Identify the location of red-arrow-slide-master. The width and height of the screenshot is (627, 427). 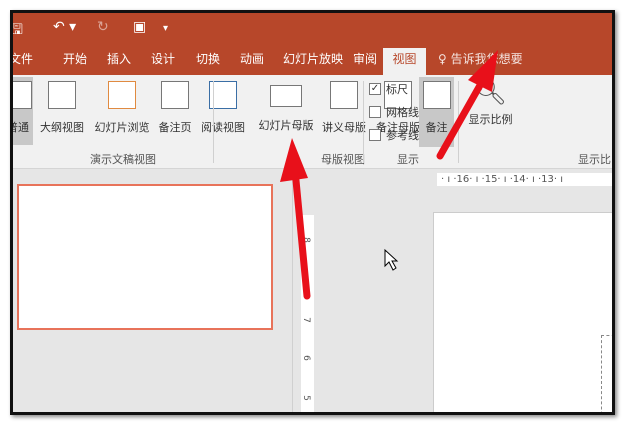
(295, 219).